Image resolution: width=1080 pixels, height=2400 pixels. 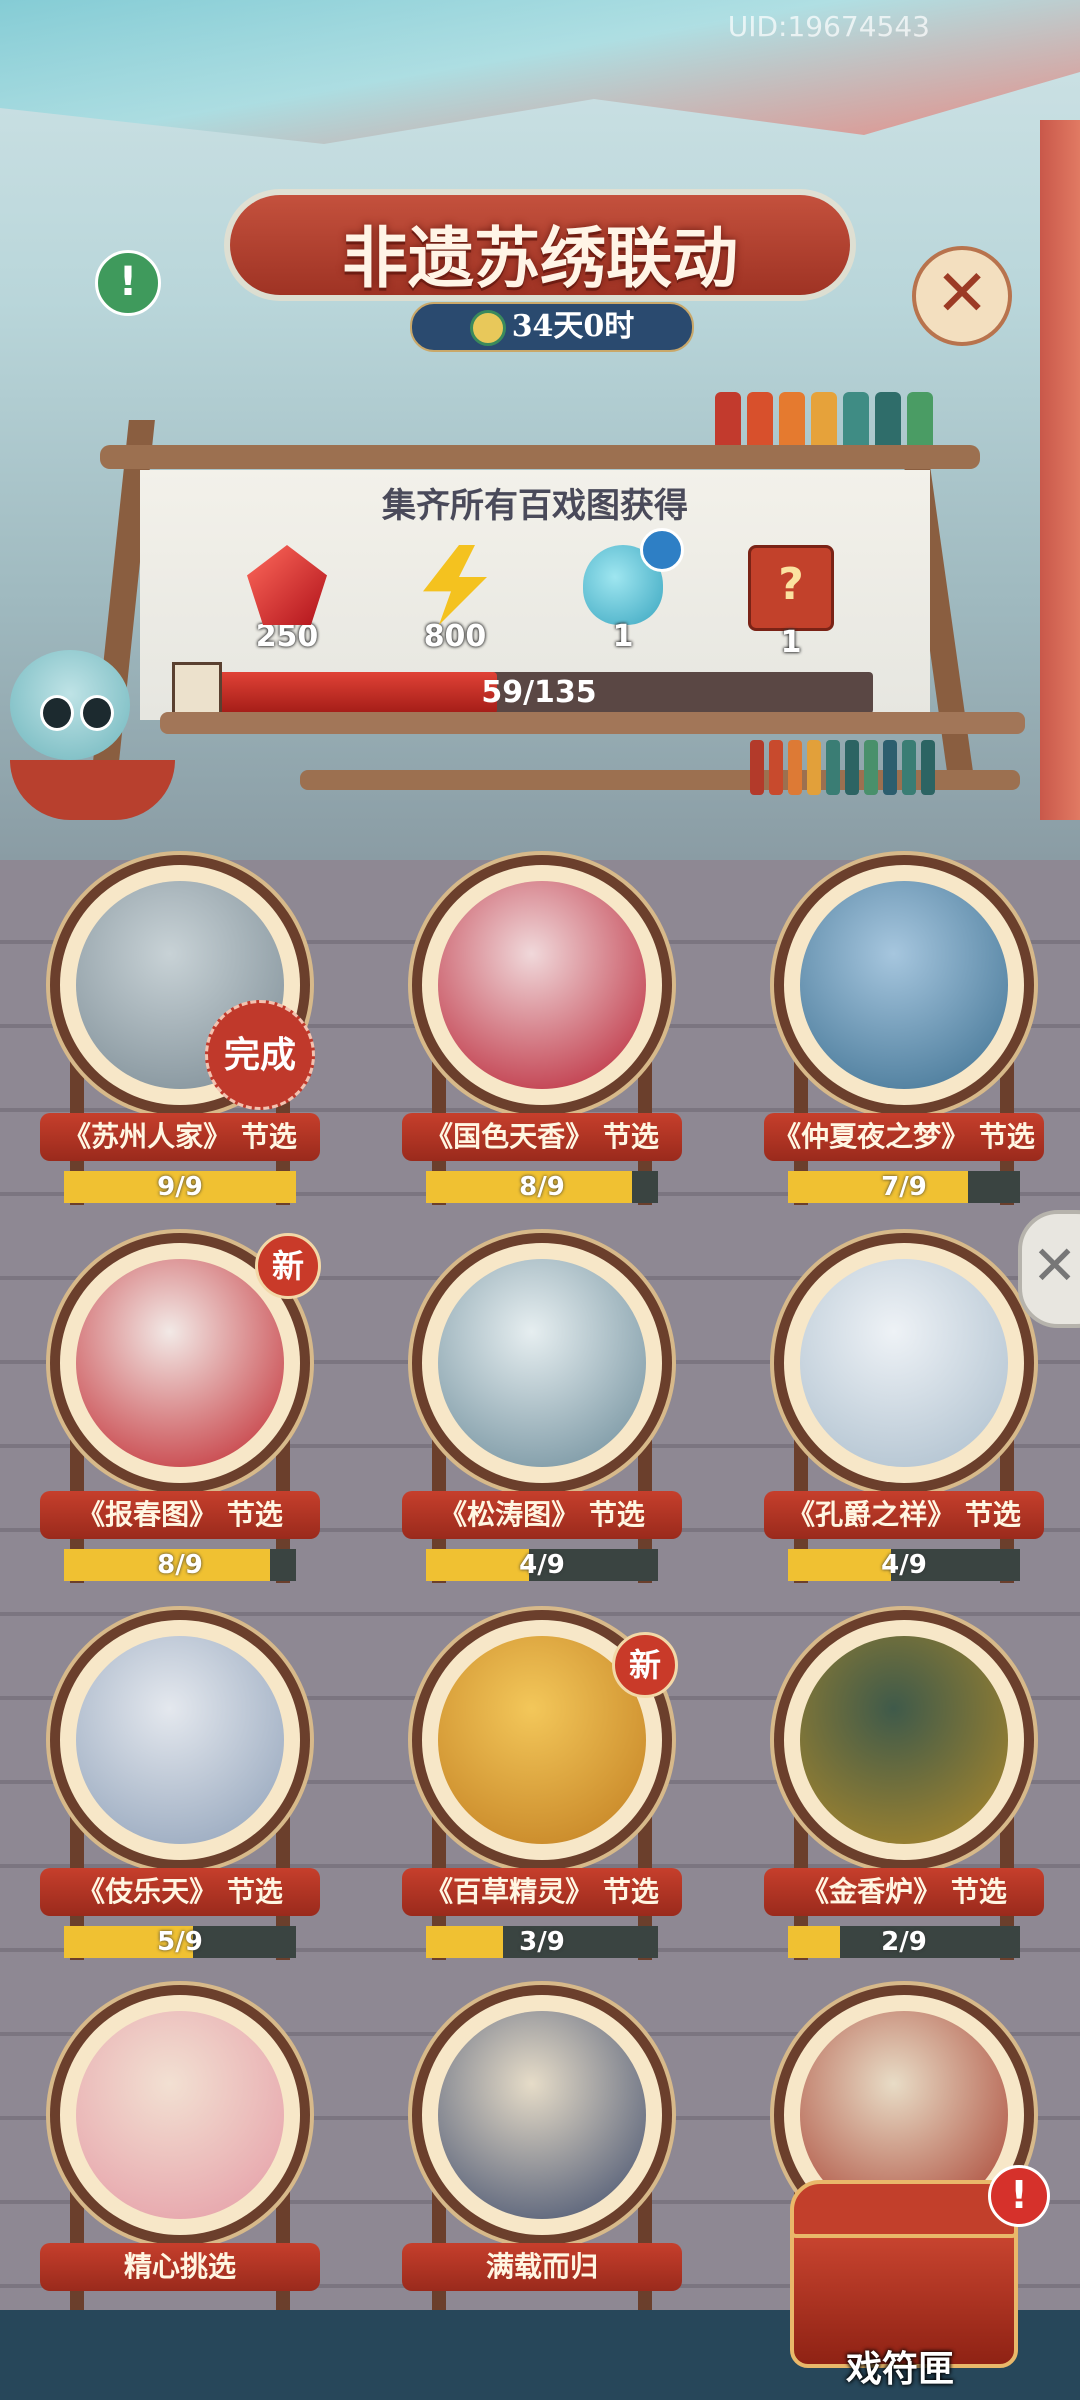 I want to click on card-title: 《伎乐天》 节选, so click(x=180, y=1892).